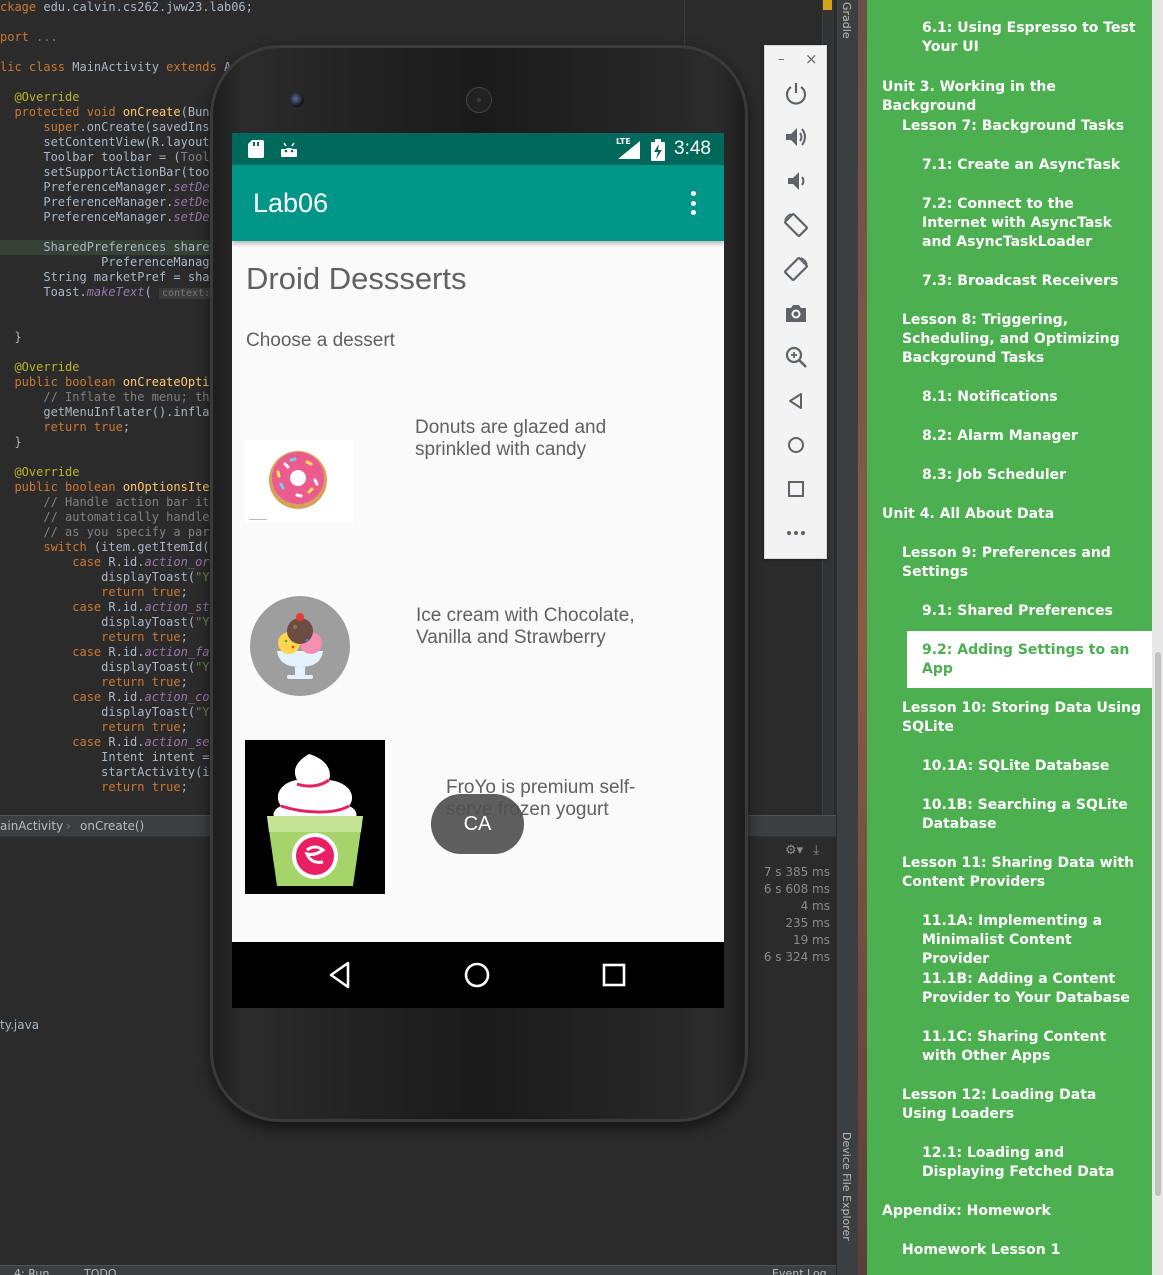  I want to click on code-line: case R.id.action_set, so click(108, 742).